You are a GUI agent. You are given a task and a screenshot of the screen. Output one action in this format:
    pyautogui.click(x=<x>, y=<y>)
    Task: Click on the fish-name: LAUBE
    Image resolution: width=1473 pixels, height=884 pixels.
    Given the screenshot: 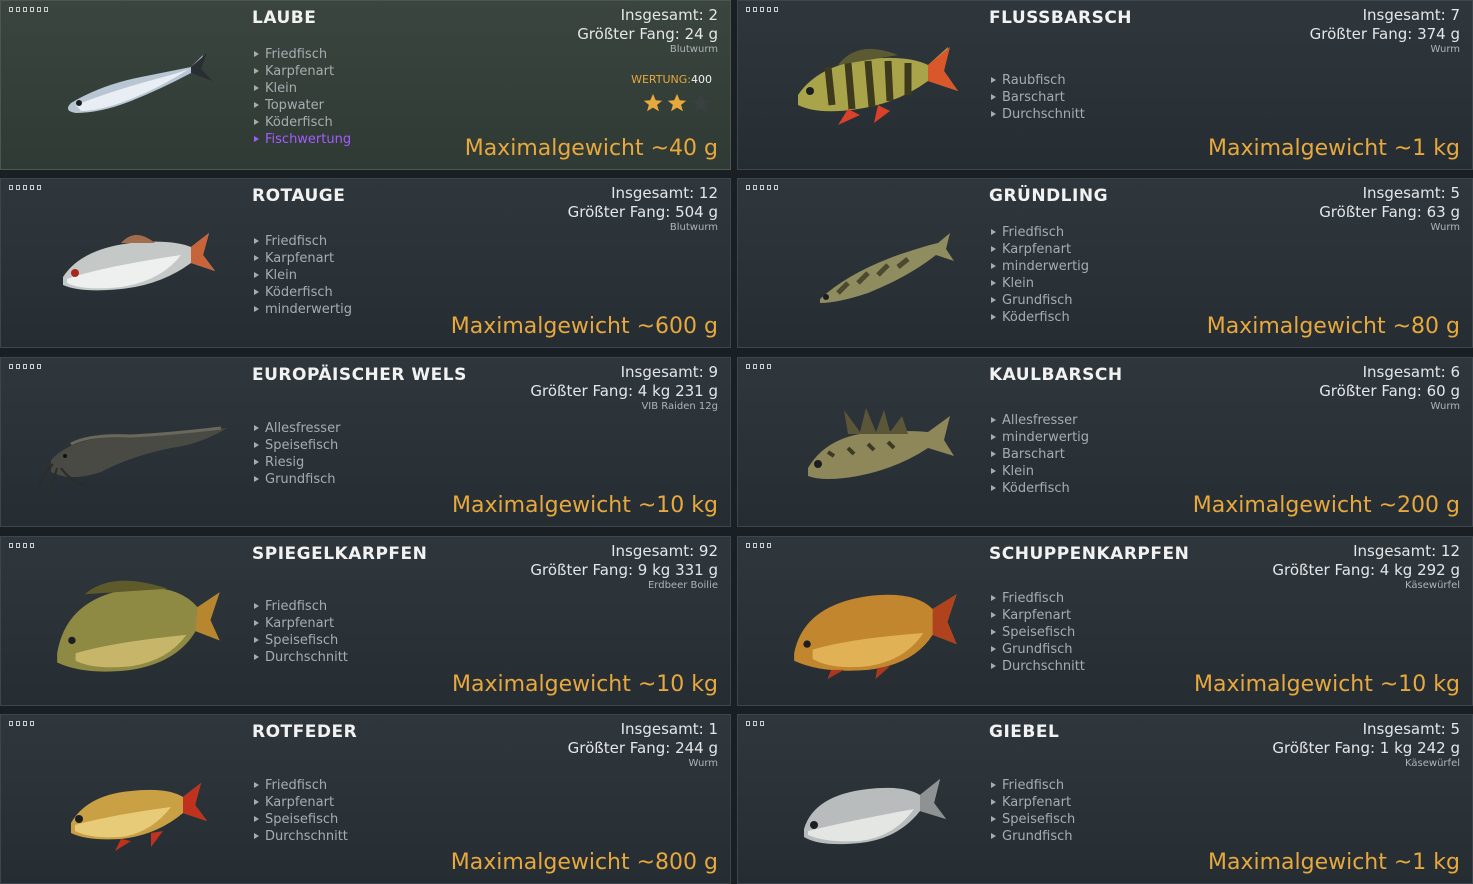 What is the action you would take?
    pyautogui.click(x=284, y=18)
    